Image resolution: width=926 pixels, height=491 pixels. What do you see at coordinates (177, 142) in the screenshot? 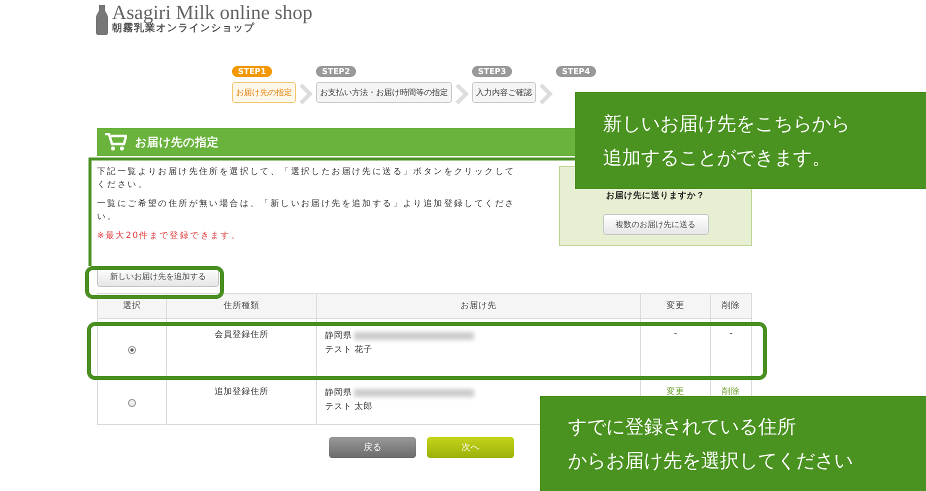
I see `section-title: お届け先の指定` at bounding box center [177, 142].